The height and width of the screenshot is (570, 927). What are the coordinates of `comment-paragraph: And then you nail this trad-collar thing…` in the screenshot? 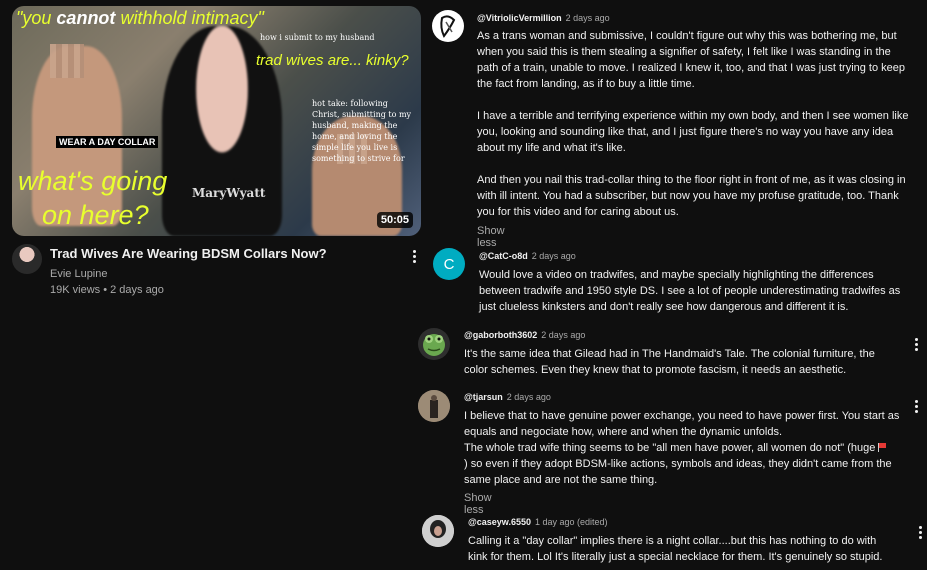 It's located at (691, 196).